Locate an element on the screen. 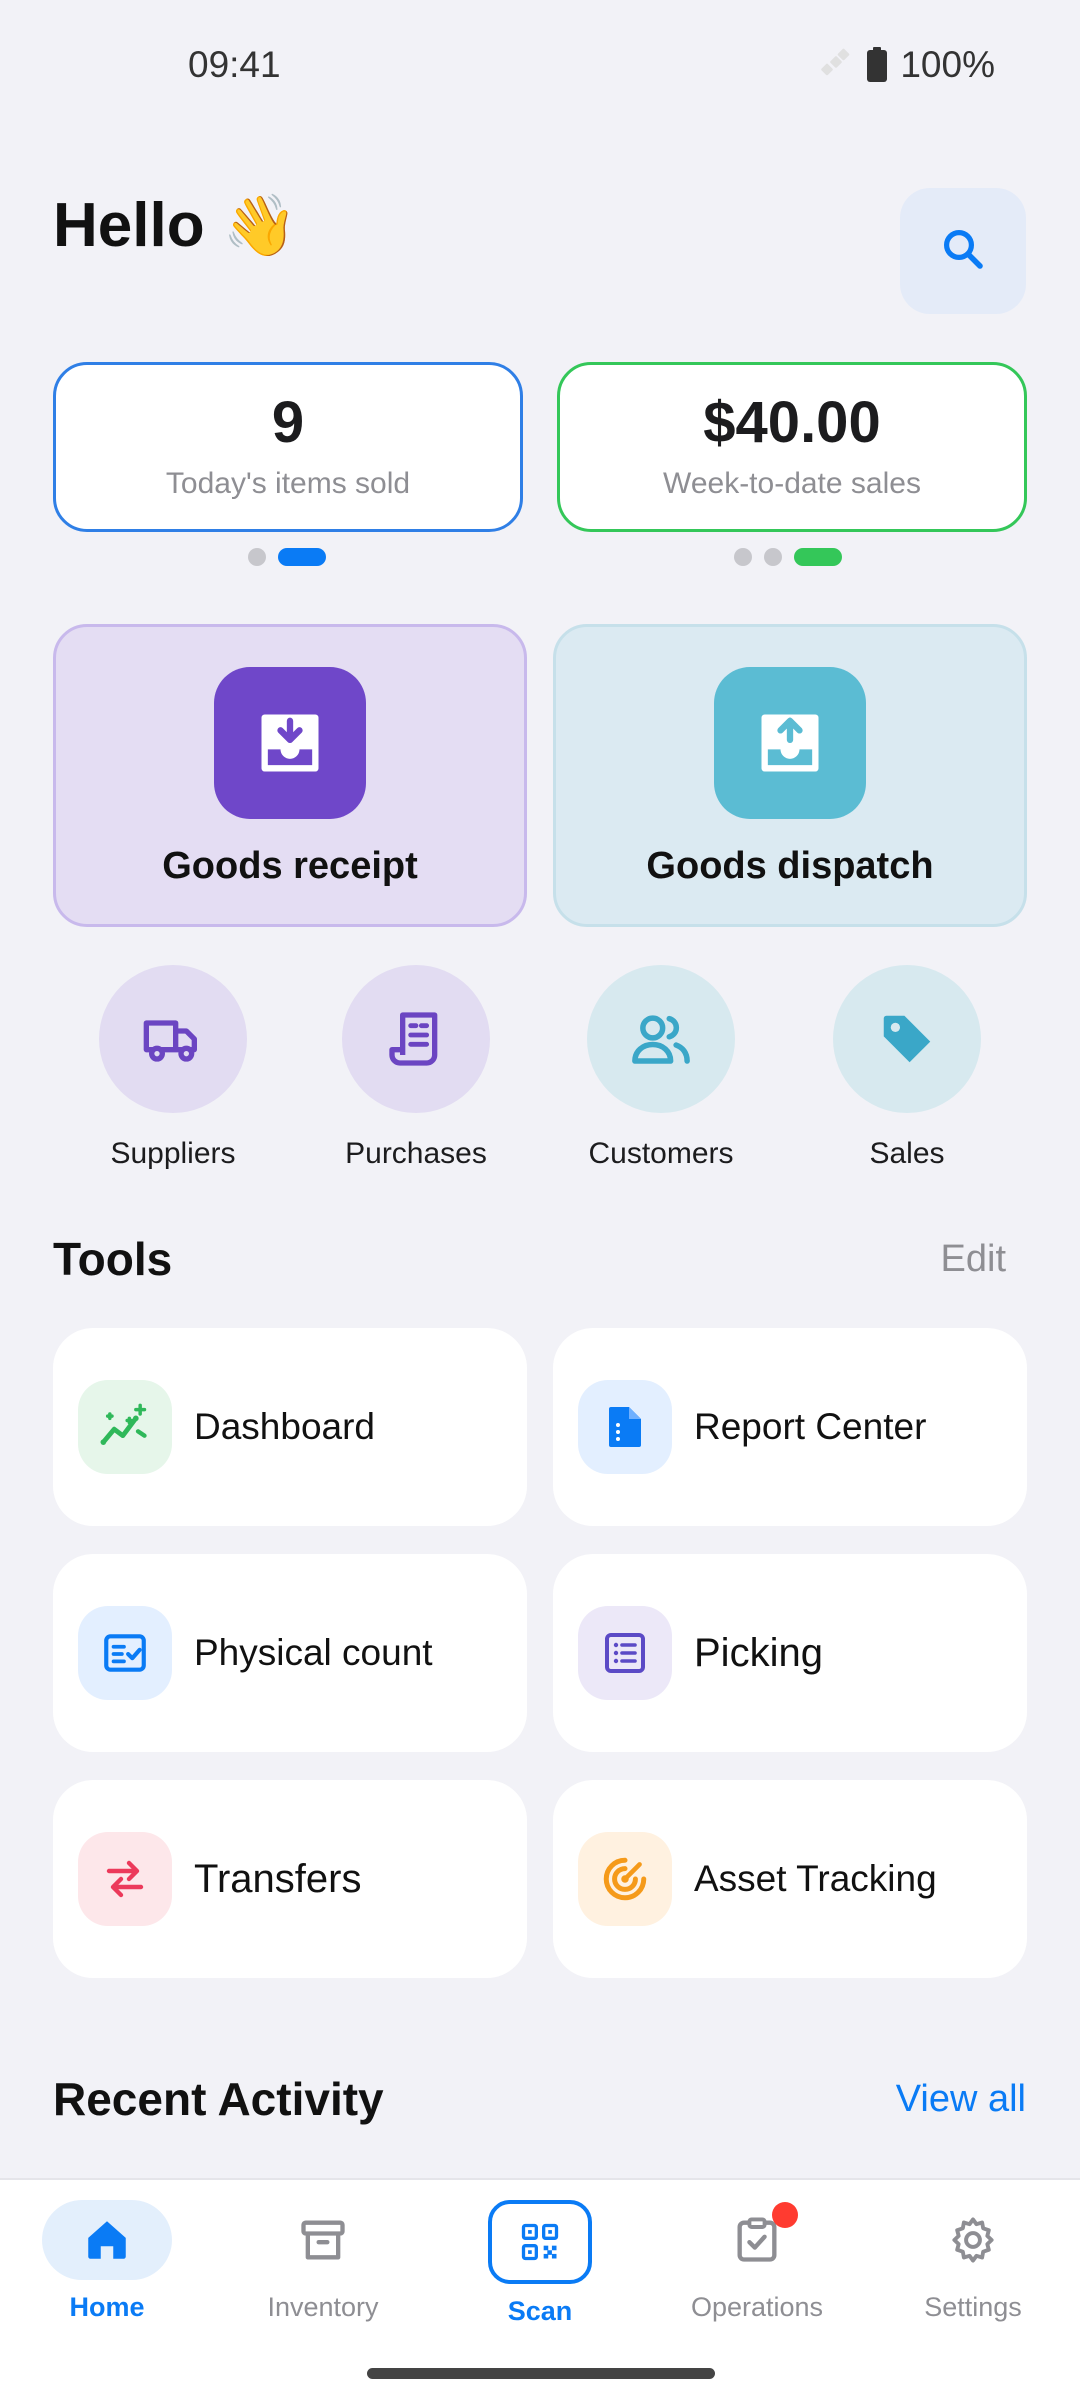 The height and width of the screenshot is (2400, 1080). week-sales-value: $40.00 is located at coordinates (792, 422).